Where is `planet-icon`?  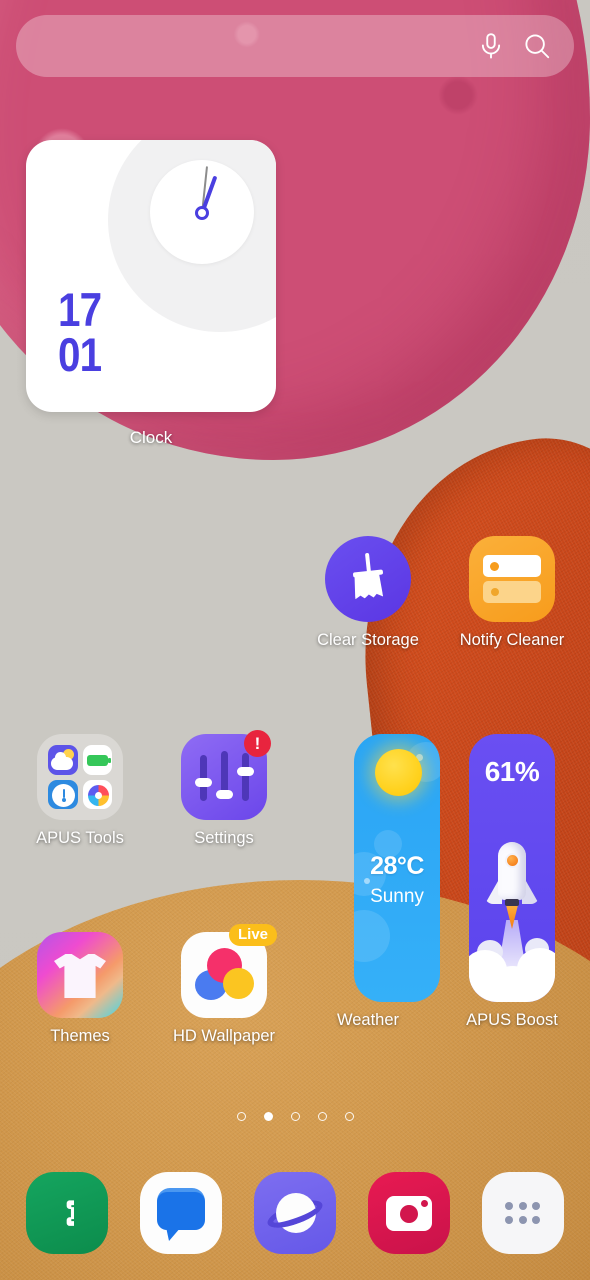 planet-icon is located at coordinates (295, 1213).